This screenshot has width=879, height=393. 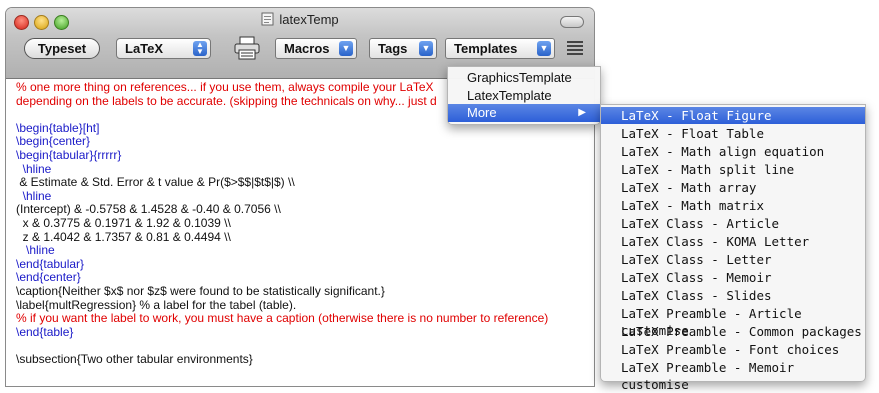 What do you see at coordinates (733, 277) in the screenshot?
I see `submenu-item: LaTeX Class - Memoir` at bounding box center [733, 277].